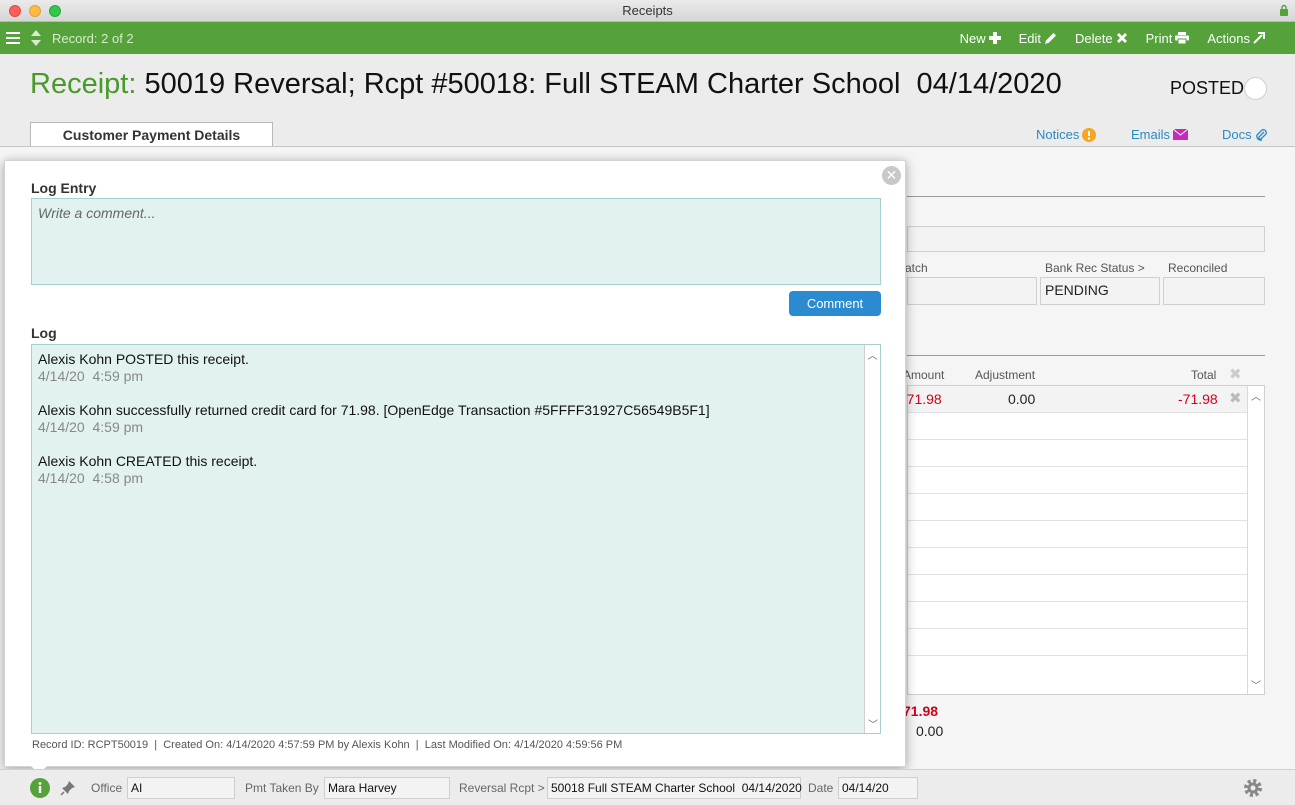 The height and width of the screenshot is (805, 1295). What do you see at coordinates (647, 11) in the screenshot?
I see `window-titlebar: Receipts` at bounding box center [647, 11].